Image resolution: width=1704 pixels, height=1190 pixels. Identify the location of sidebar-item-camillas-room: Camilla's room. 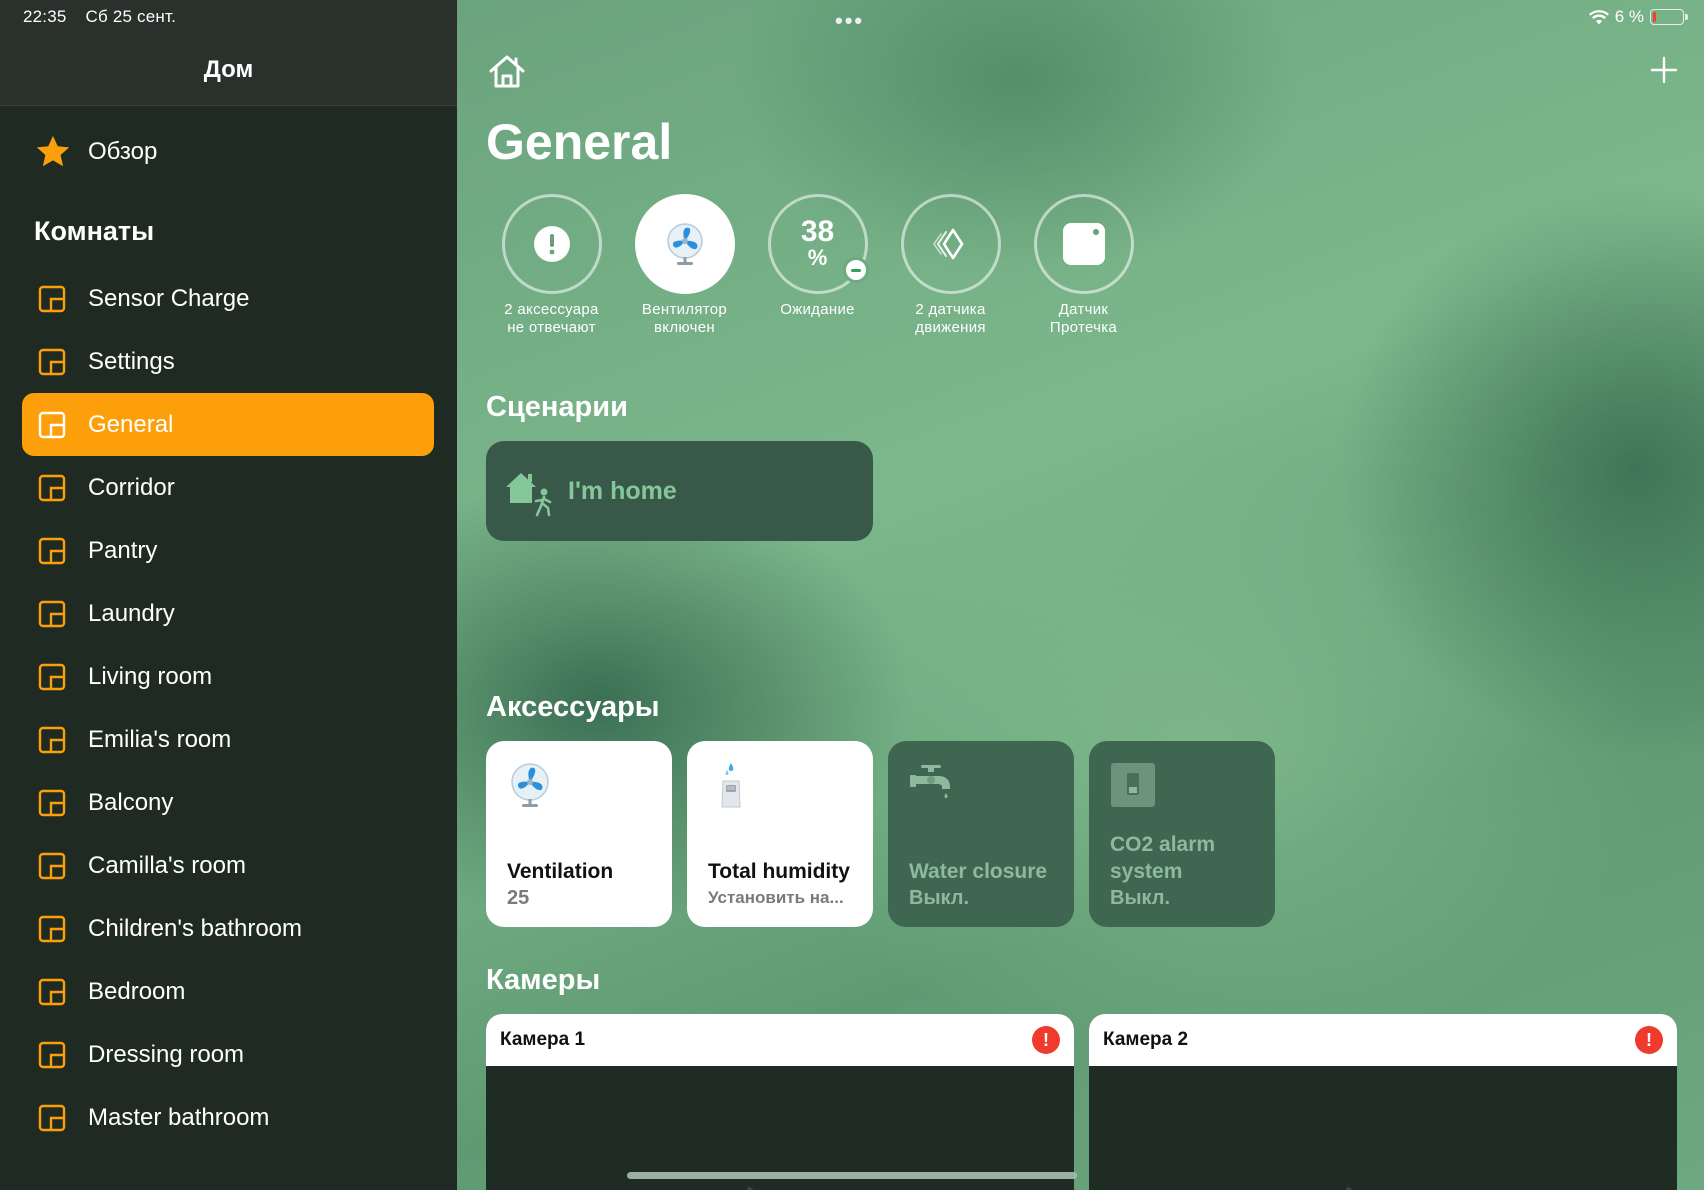
(228, 865).